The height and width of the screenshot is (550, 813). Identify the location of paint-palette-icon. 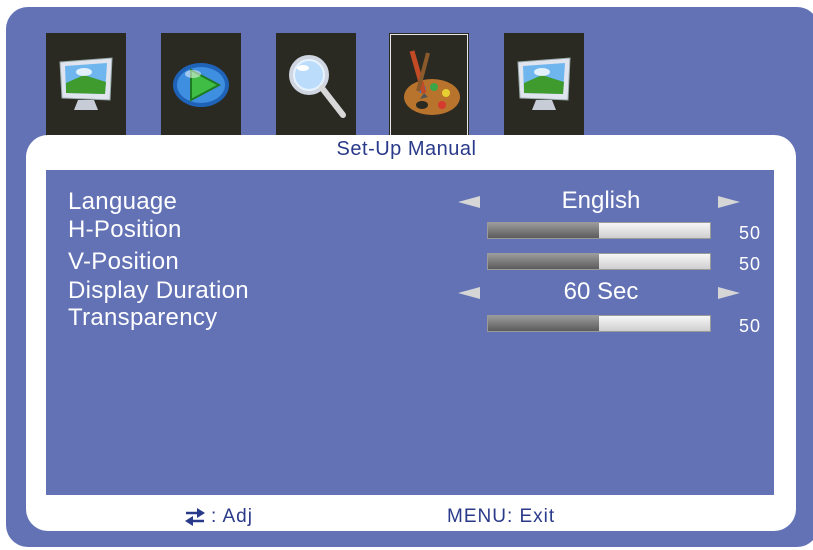
(432, 82).